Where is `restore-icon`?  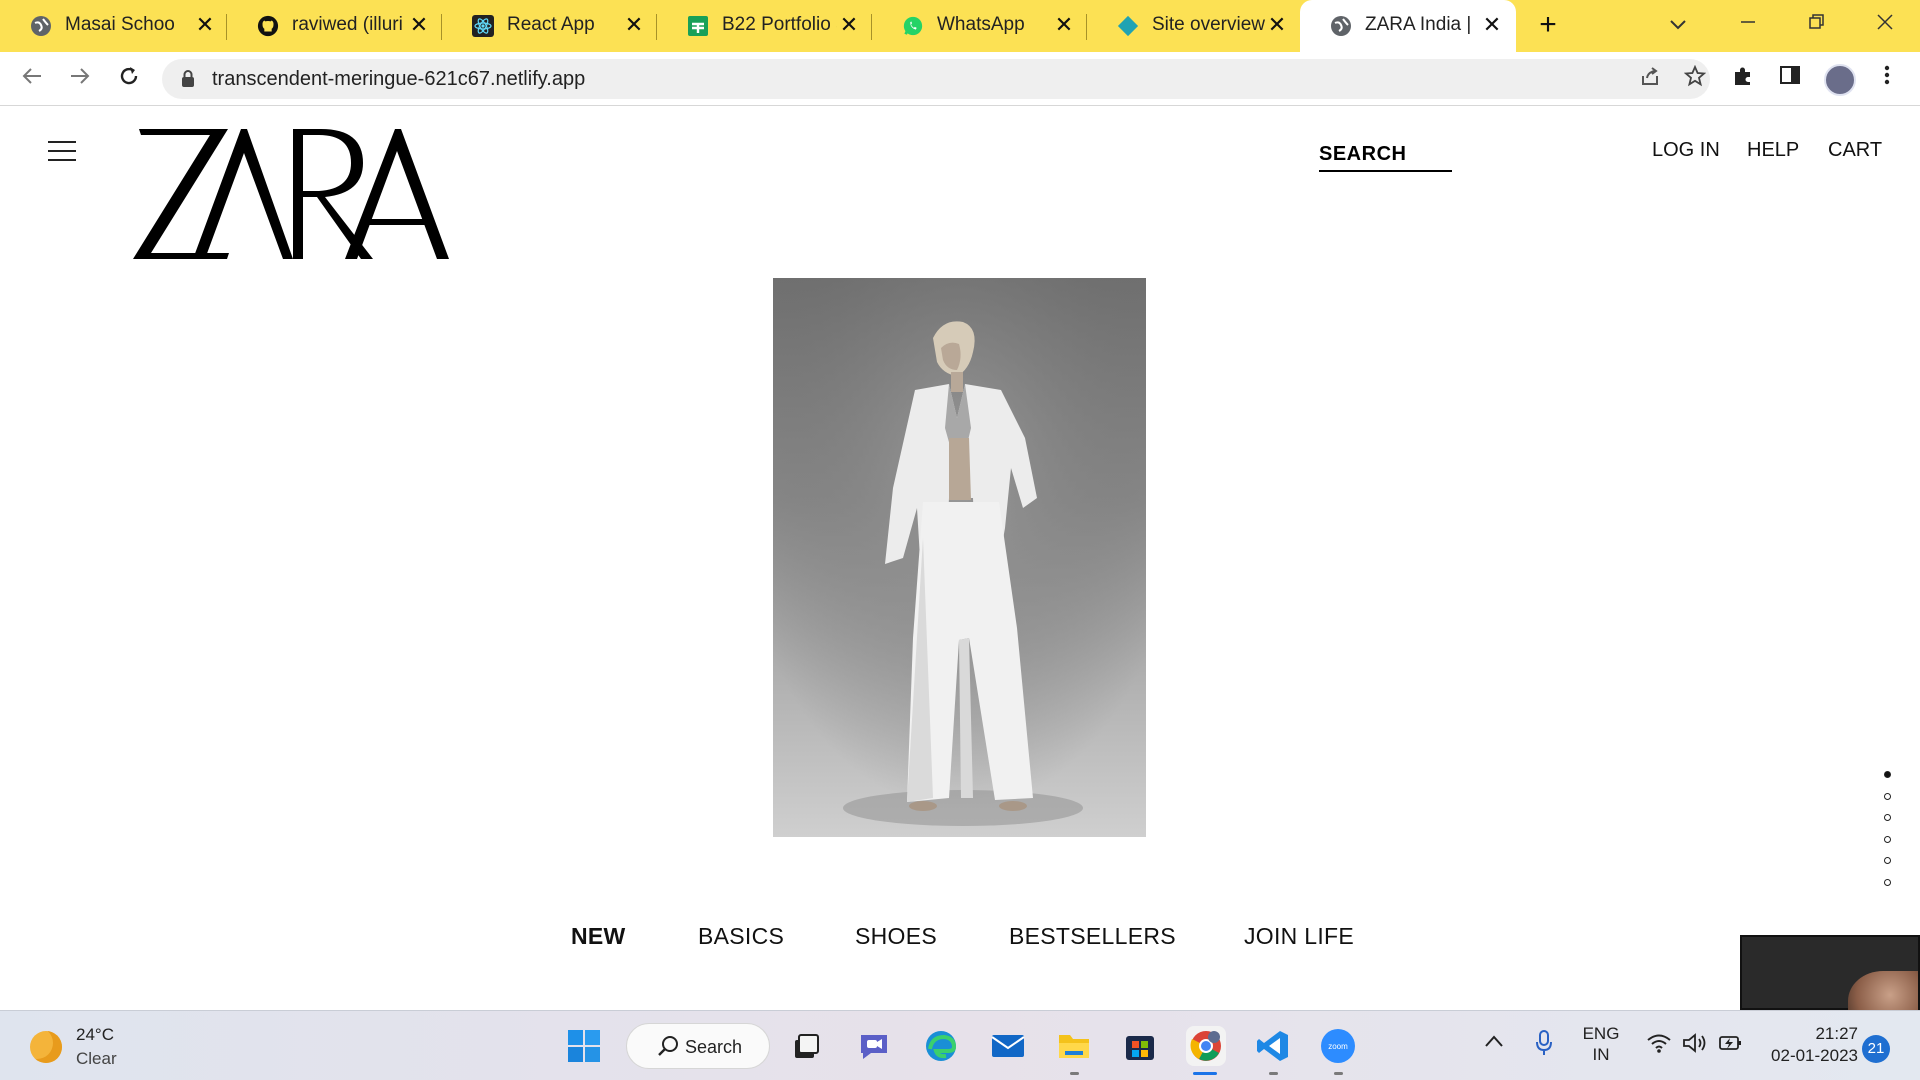
restore-icon is located at coordinates (1816, 25).